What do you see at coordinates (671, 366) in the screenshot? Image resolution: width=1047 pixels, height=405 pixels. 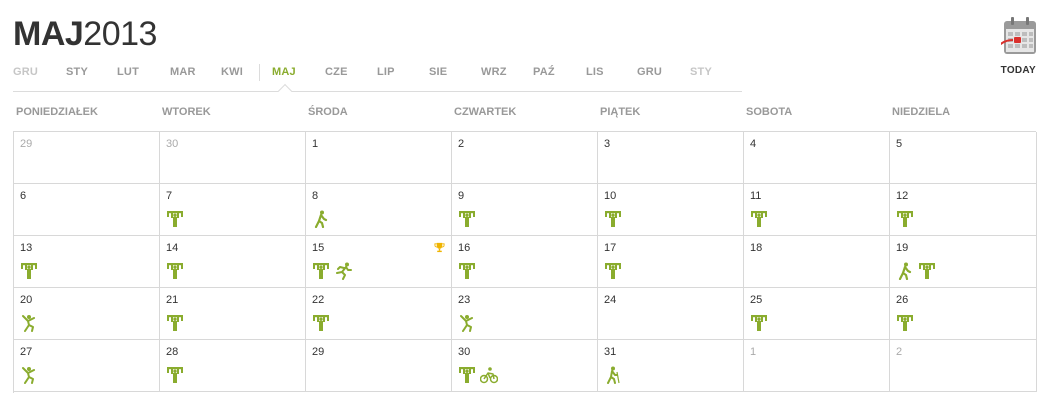 I see `calendar-day-cell: 31` at bounding box center [671, 366].